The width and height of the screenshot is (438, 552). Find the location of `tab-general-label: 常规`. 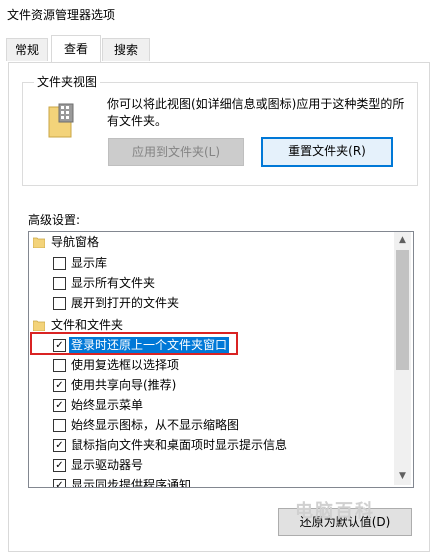

tab-general-label: 常规 is located at coordinates (26, 50).